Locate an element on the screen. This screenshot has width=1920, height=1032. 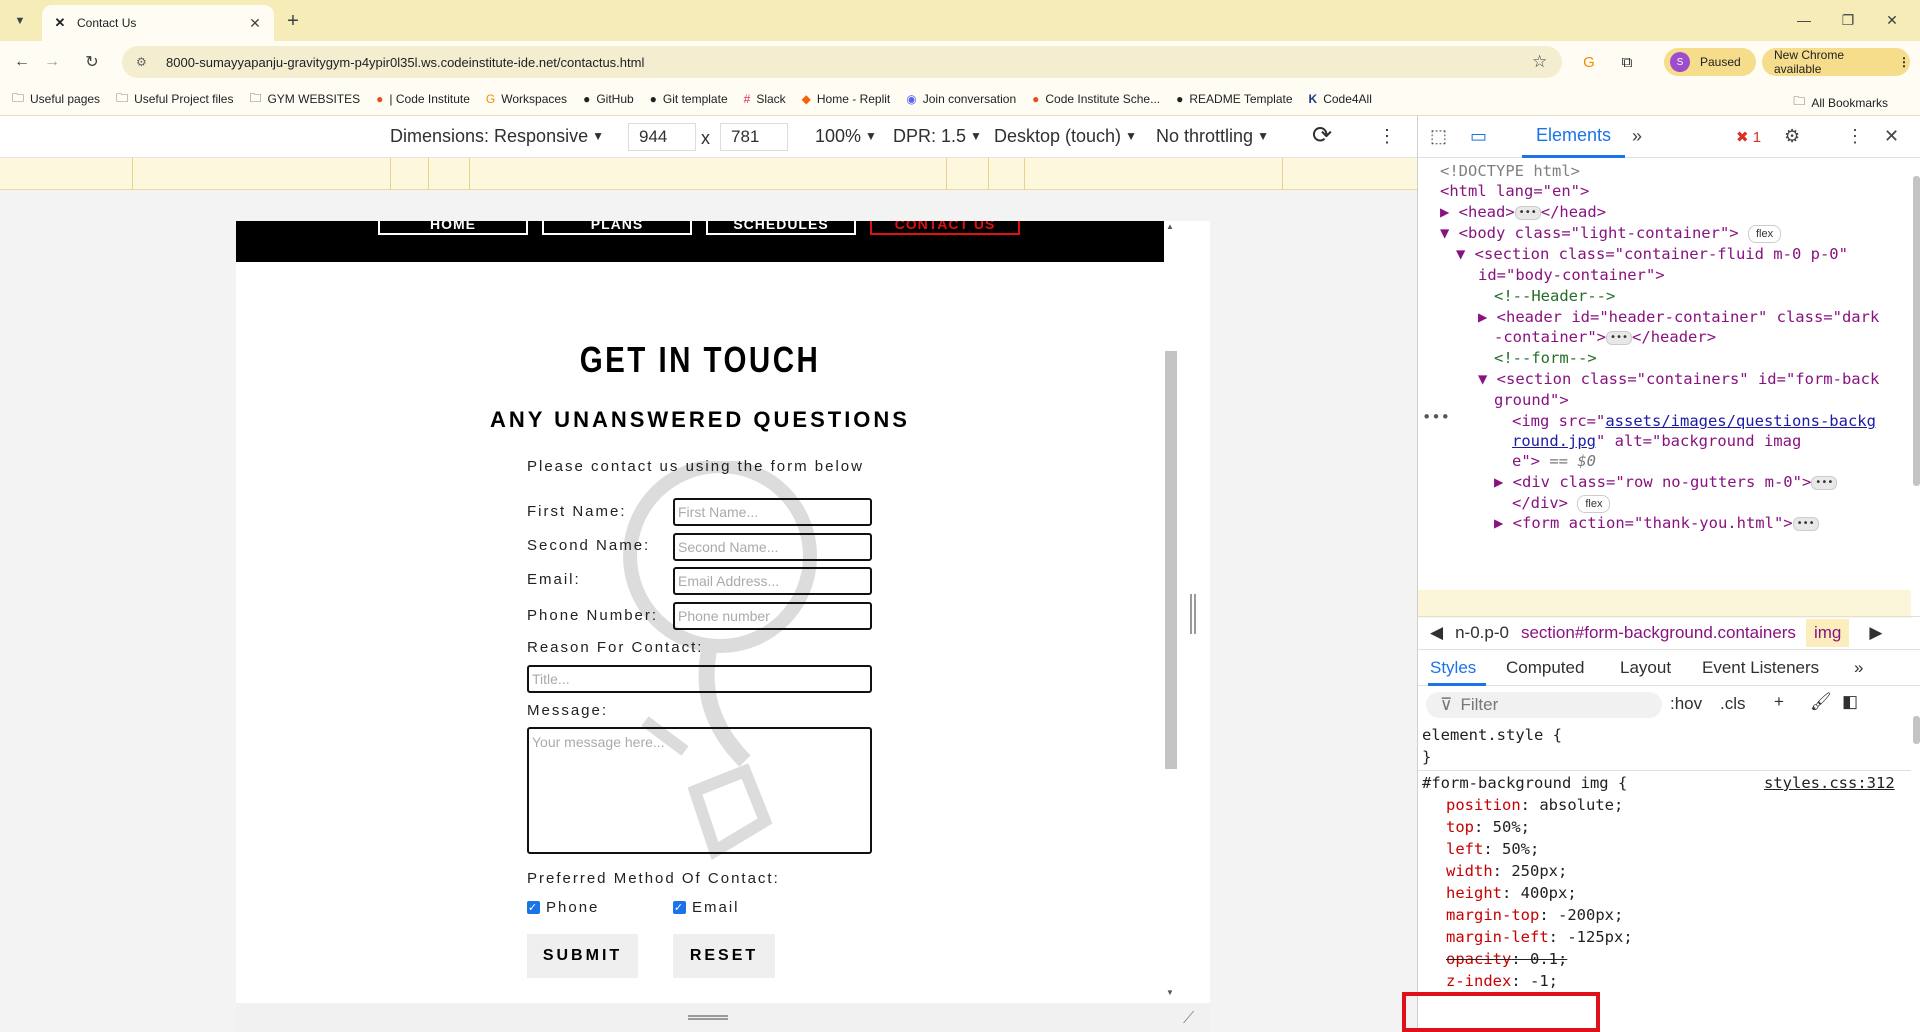
decl-top: top: 50%; is located at coordinates (1488, 827).